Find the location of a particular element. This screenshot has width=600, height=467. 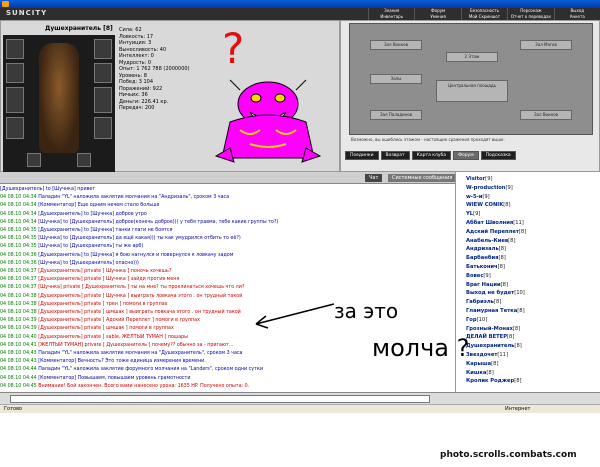

user-list-item: Враг Нации[8] is located at coordinates (487, 285).